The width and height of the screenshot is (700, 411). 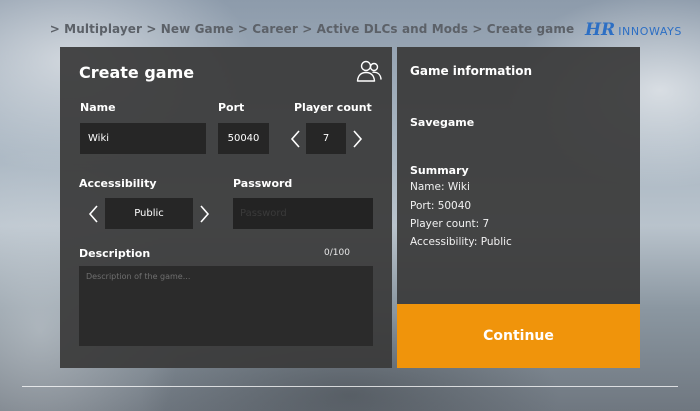 I want to click on summary-title: Summary, so click(x=439, y=170).